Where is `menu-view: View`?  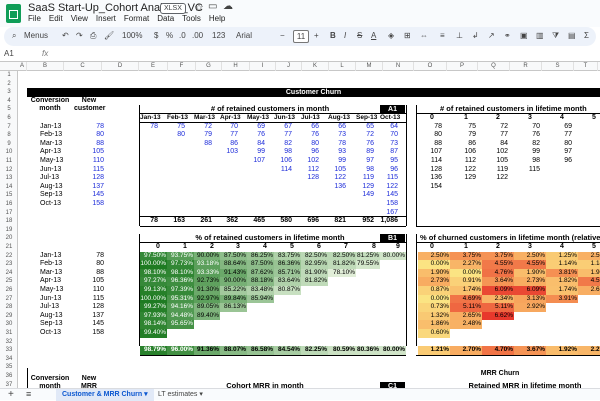 menu-view: View is located at coordinates (79, 18).